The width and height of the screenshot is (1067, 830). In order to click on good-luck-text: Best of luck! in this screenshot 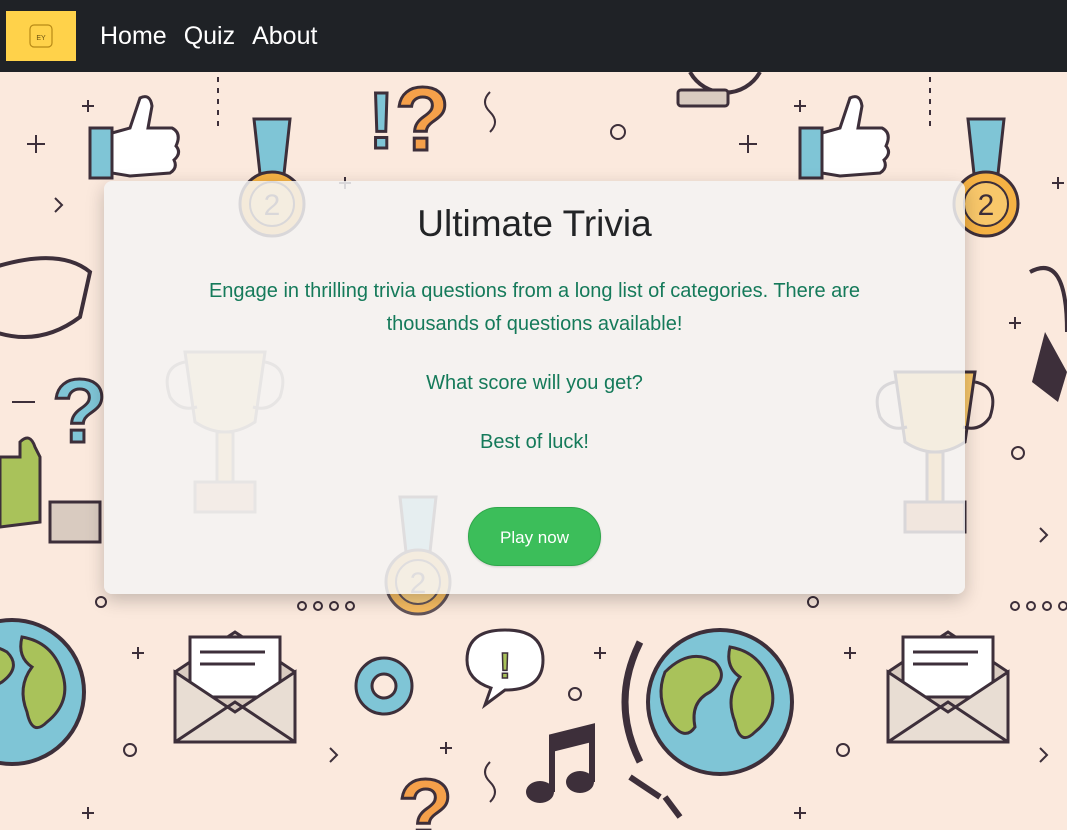, I will do `click(534, 442)`.